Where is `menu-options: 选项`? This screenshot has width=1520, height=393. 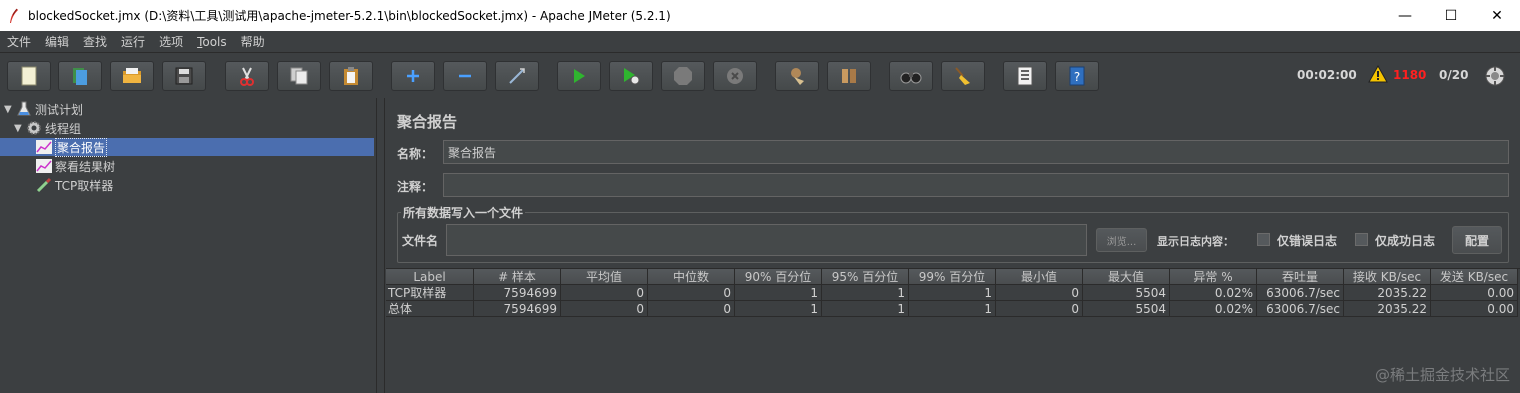
menu-options: 选项 is located at coordinates (171, 41).